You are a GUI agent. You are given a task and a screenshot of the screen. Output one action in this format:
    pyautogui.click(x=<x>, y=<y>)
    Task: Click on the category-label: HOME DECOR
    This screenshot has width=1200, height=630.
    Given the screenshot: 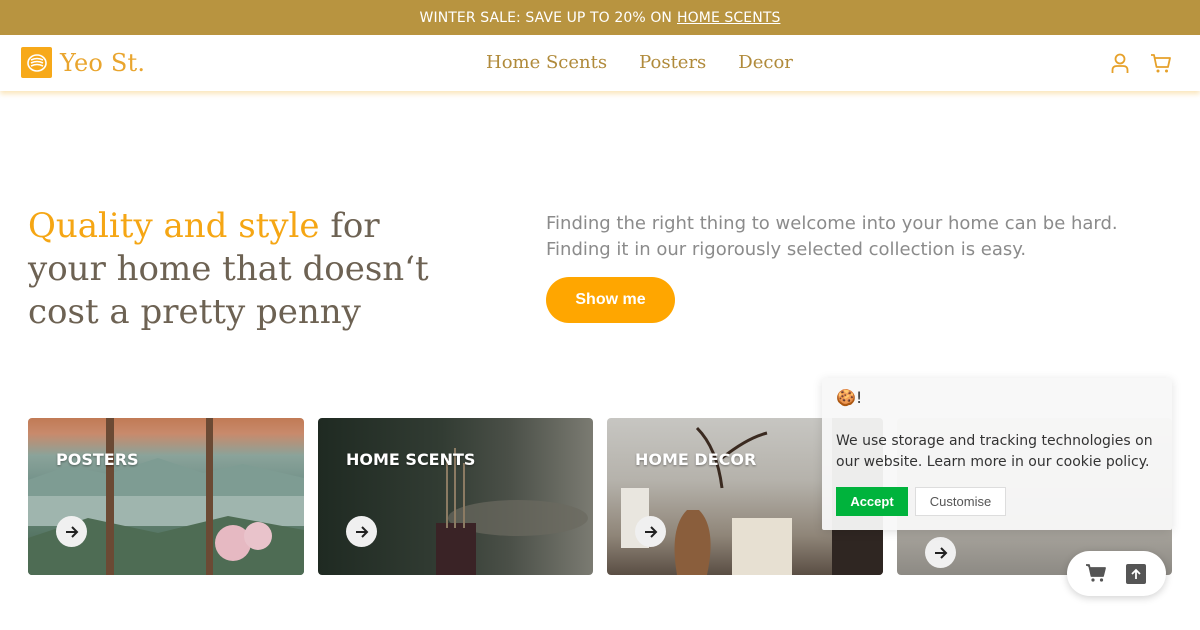 What is the action you would take?
    pyautogui.click(x=696, y=459)
    